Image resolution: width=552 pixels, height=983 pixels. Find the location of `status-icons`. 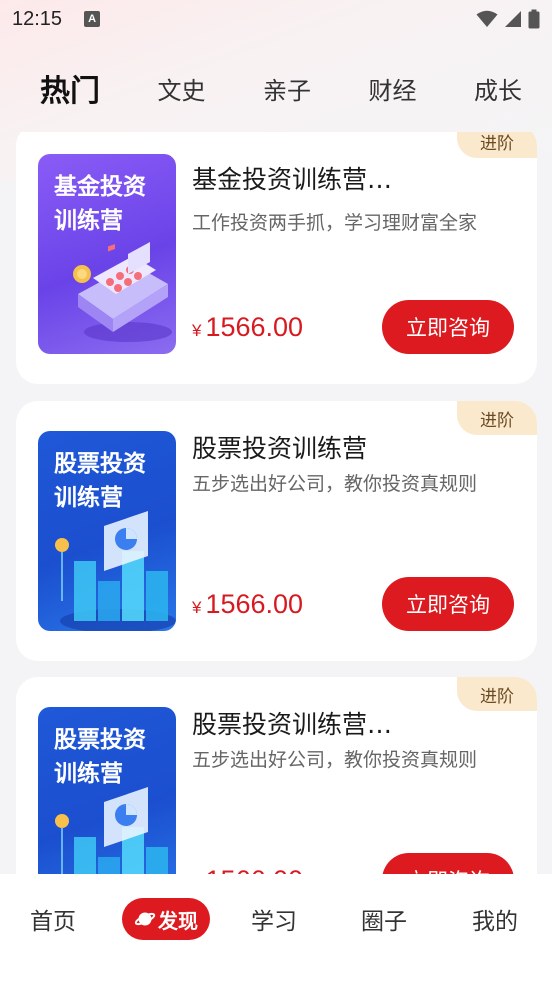

status-icons is located at coordinates (508, 19).